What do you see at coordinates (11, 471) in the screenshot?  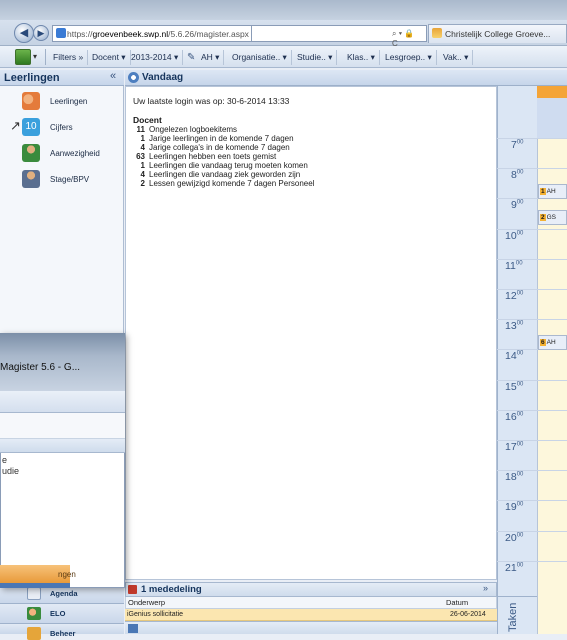 I see `overlay-text: udie` at bounding box center [11, 471].